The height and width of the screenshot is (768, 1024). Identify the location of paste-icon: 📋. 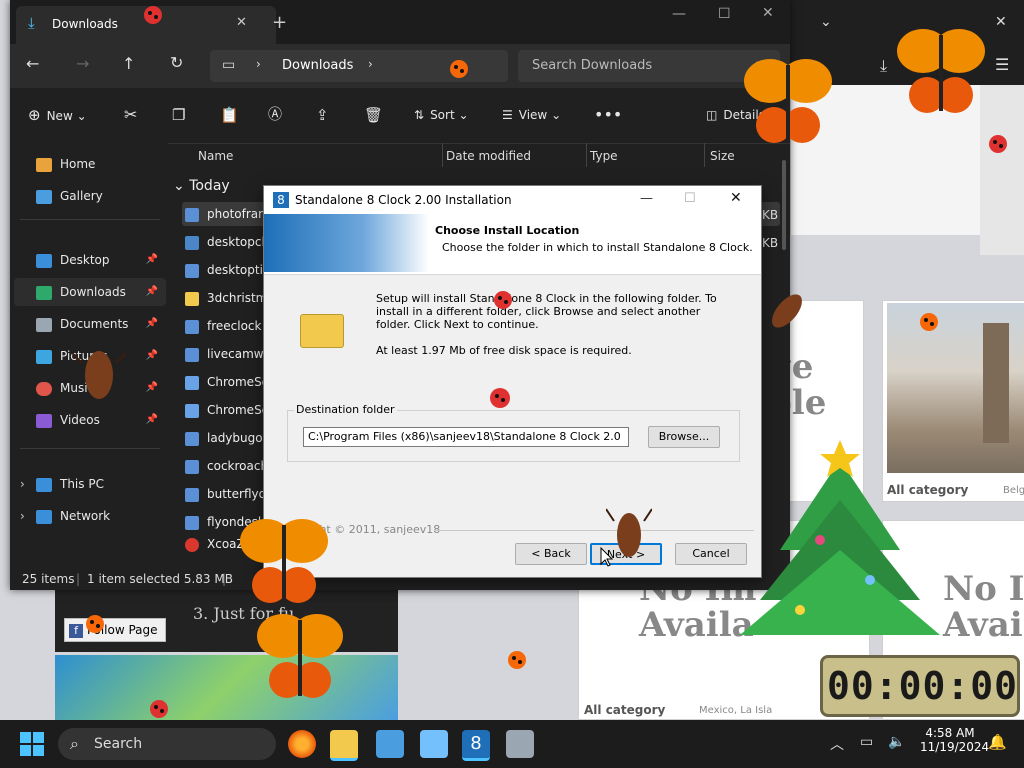
(229, 115).